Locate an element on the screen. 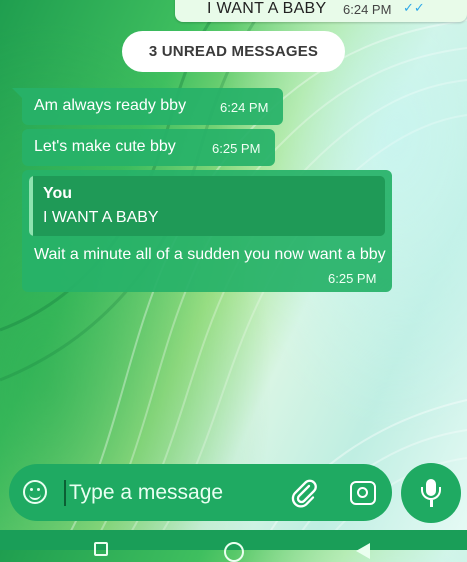  incoming-message: Let's make cute bby 6:25 PM is located at coordinates (148, 147).